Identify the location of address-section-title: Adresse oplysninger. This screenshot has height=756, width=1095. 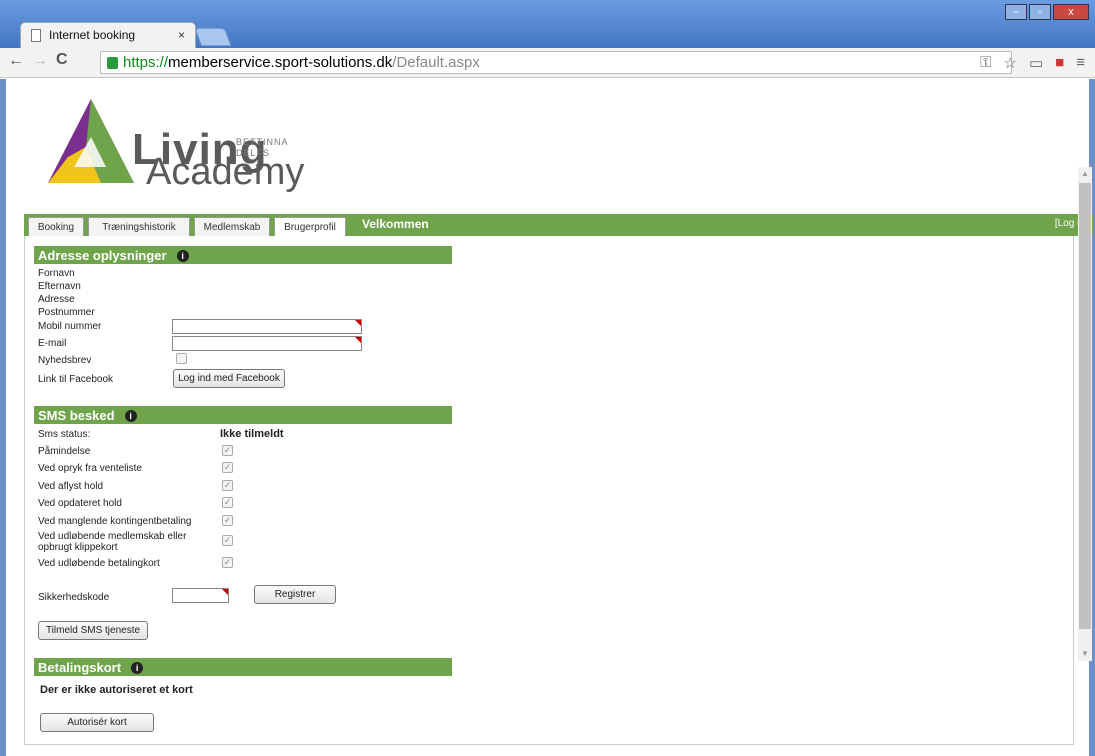
(102, 255).